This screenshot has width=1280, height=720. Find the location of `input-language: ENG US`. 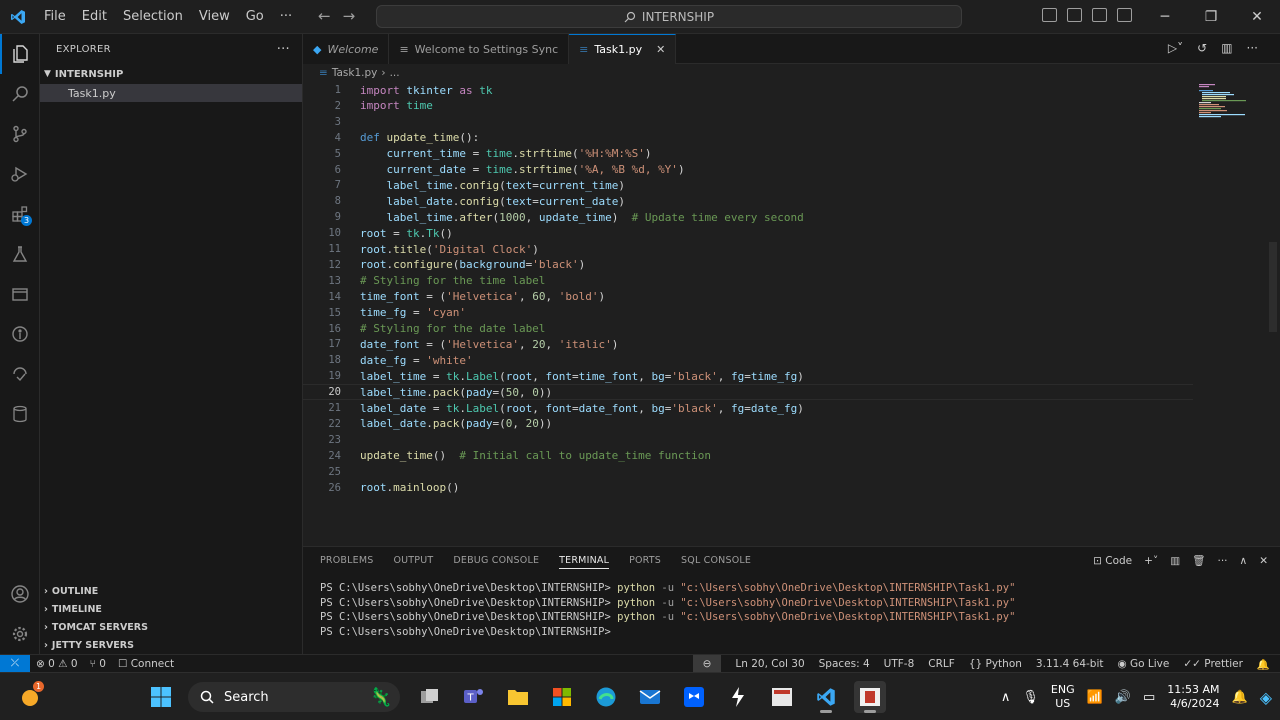

input-language: ENG US is located at coordinates (1063, 697).